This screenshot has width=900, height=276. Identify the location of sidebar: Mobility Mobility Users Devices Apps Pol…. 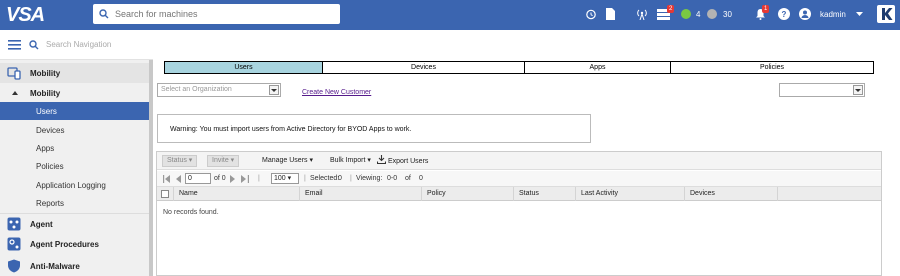
(76, 168).